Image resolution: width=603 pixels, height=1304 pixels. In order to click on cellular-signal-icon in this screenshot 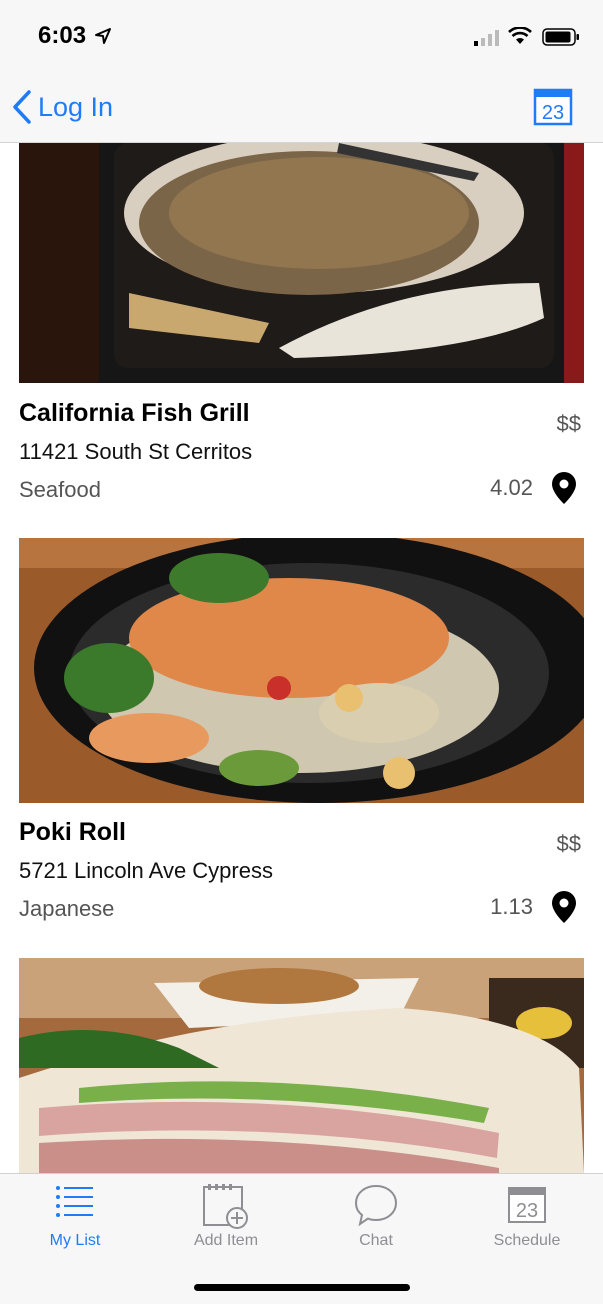, I will do `click(486, 38)`.